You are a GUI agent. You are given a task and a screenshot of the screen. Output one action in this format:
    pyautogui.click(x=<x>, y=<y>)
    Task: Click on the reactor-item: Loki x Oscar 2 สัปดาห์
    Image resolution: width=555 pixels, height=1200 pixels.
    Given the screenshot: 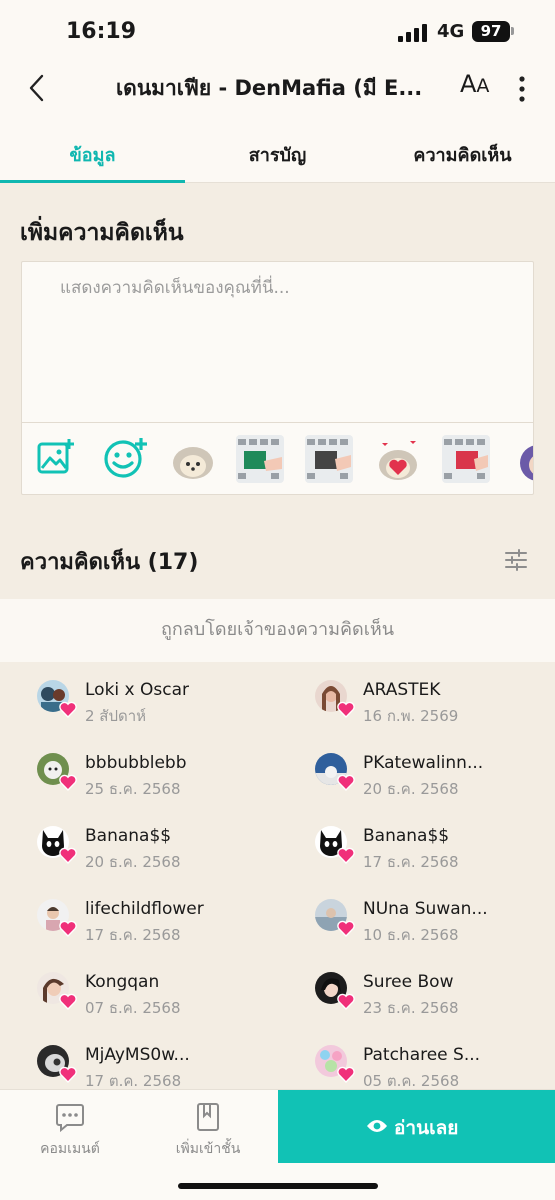 What is the action you would take?
    pyautogui.click(x=162, y=693)
    